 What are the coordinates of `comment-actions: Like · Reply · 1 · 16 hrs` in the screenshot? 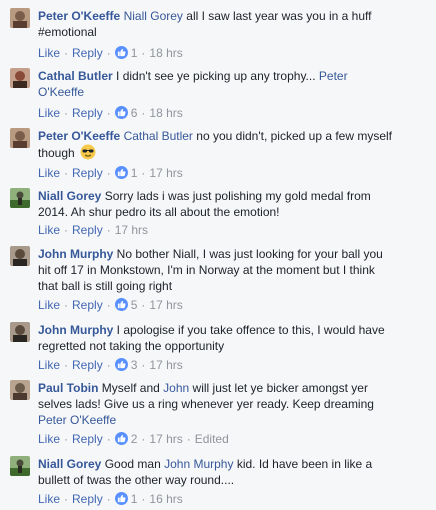 It's located at (110, 499).